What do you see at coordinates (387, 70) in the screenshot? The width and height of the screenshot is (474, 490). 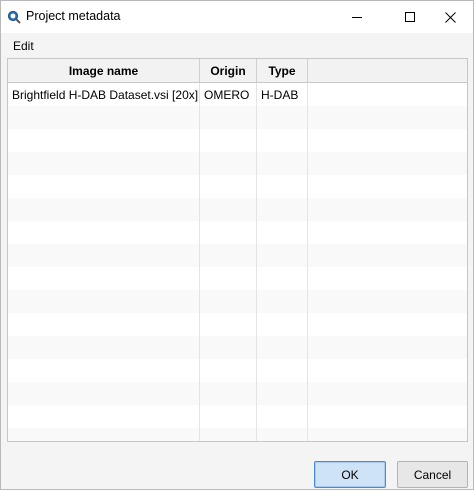 I see `column-header-filler` at bounding box center [387, 70].